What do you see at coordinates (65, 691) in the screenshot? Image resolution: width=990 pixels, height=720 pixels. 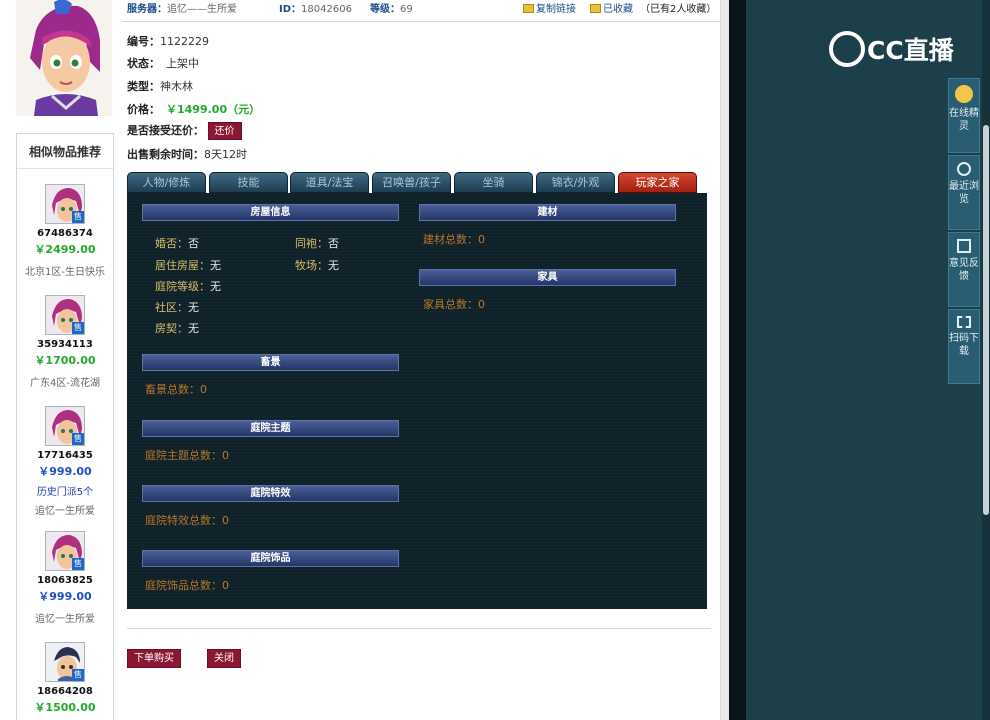 I see `item-id: 18664208` at bounding box center [65, 691].